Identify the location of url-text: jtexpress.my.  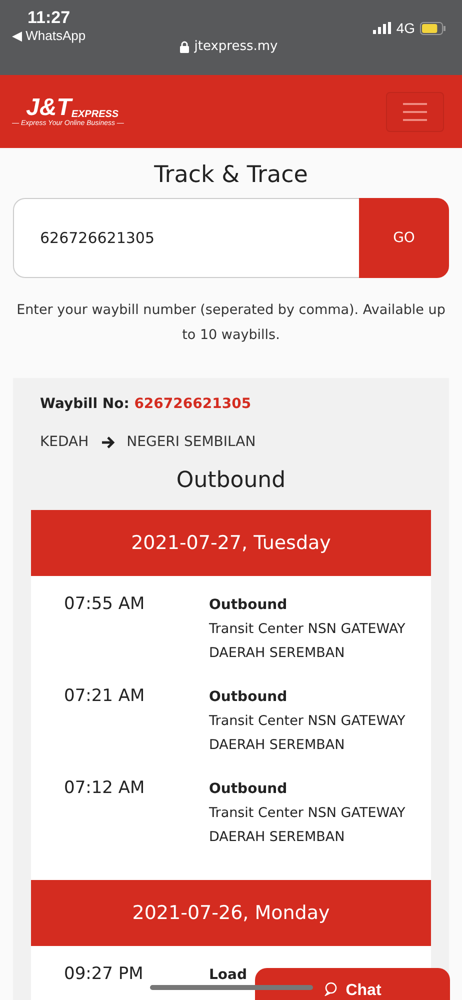
(236, 46).